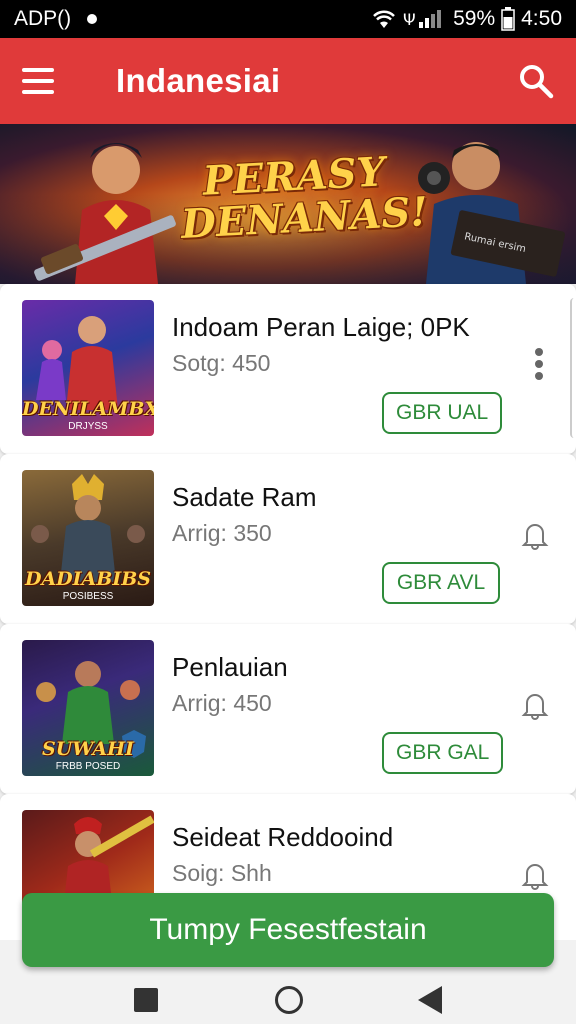 This screenshot has width=576, height=1024. What do you see at coordinates (88, 368) in the screenshot?
I see `item-thumbnail: DENILAMBX DRJYSS` at bounding box center [88, 368].